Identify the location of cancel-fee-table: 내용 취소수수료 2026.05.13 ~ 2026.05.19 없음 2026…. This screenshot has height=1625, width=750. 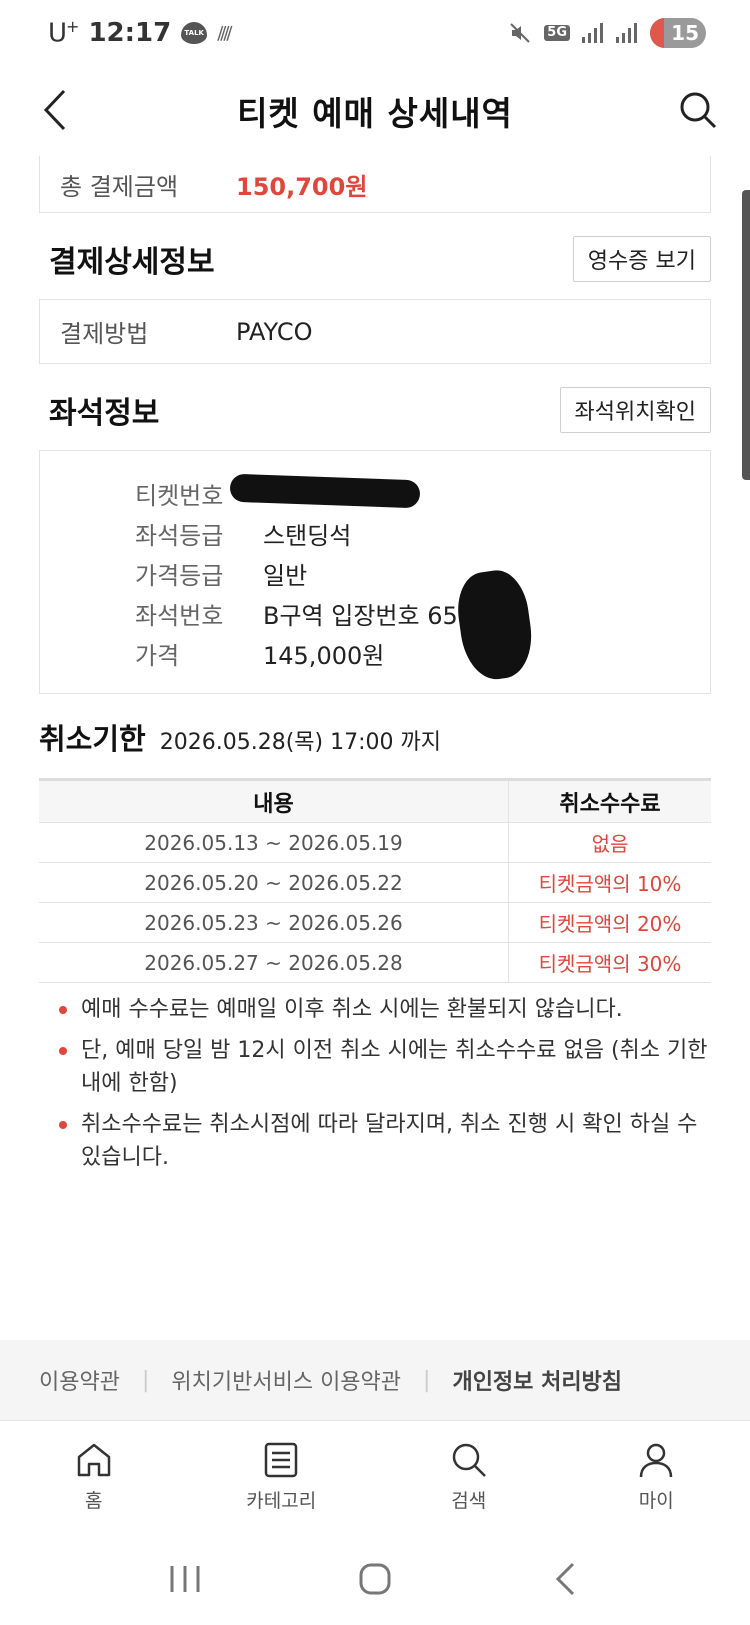
(375, 880).